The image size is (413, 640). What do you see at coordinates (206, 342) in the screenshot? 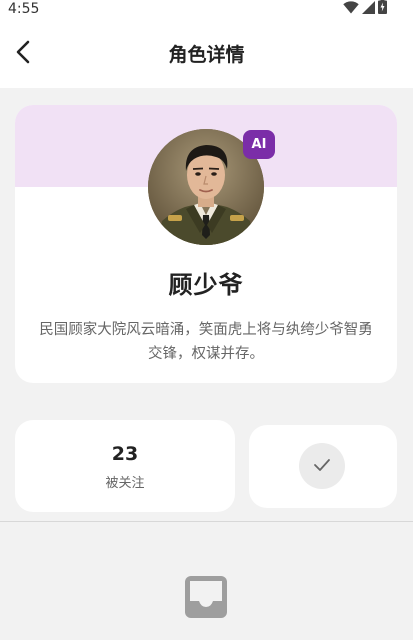
I see `character-description: 民国顾家大院风云暗涌，笑面虎上将与纨绔少爷智勇交锋，权谋并存。` at bounding box center [206, 342].